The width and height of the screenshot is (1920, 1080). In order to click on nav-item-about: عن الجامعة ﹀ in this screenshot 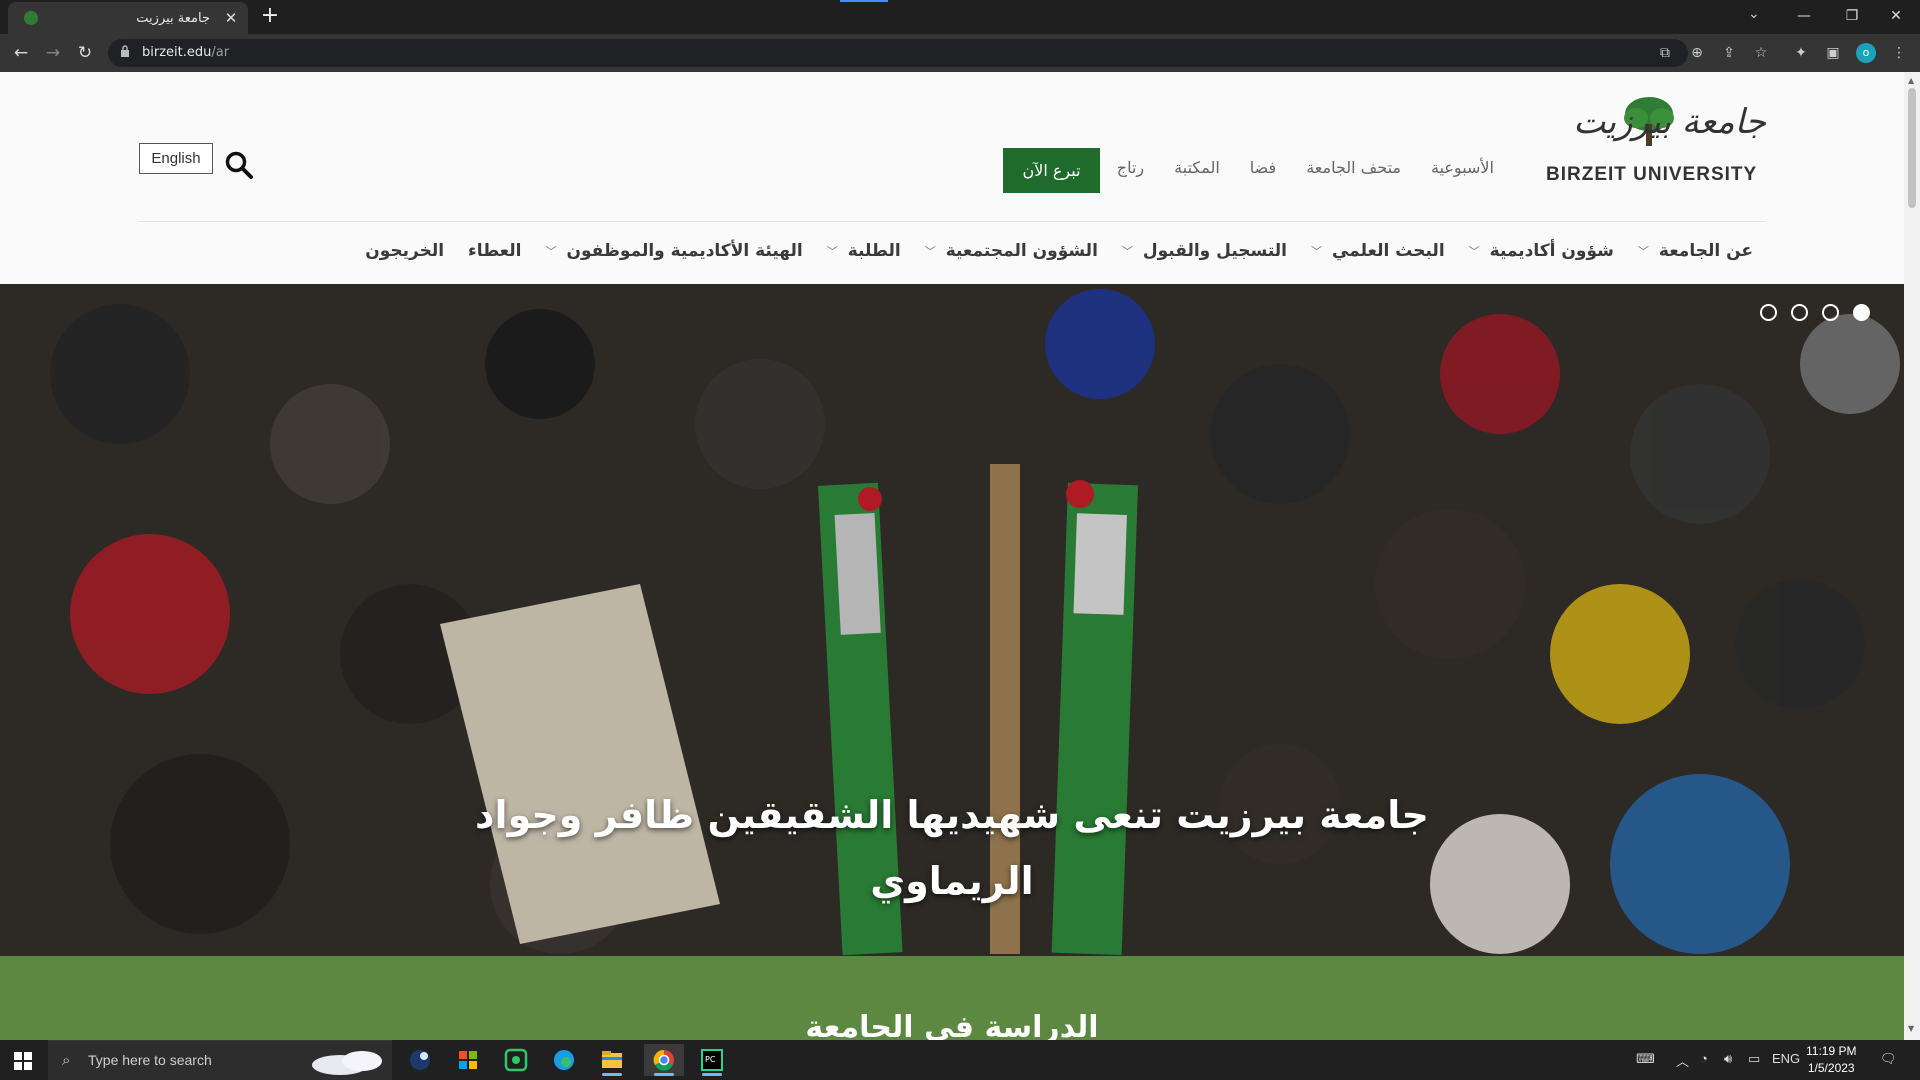, I will do `click(1695, 251)`.